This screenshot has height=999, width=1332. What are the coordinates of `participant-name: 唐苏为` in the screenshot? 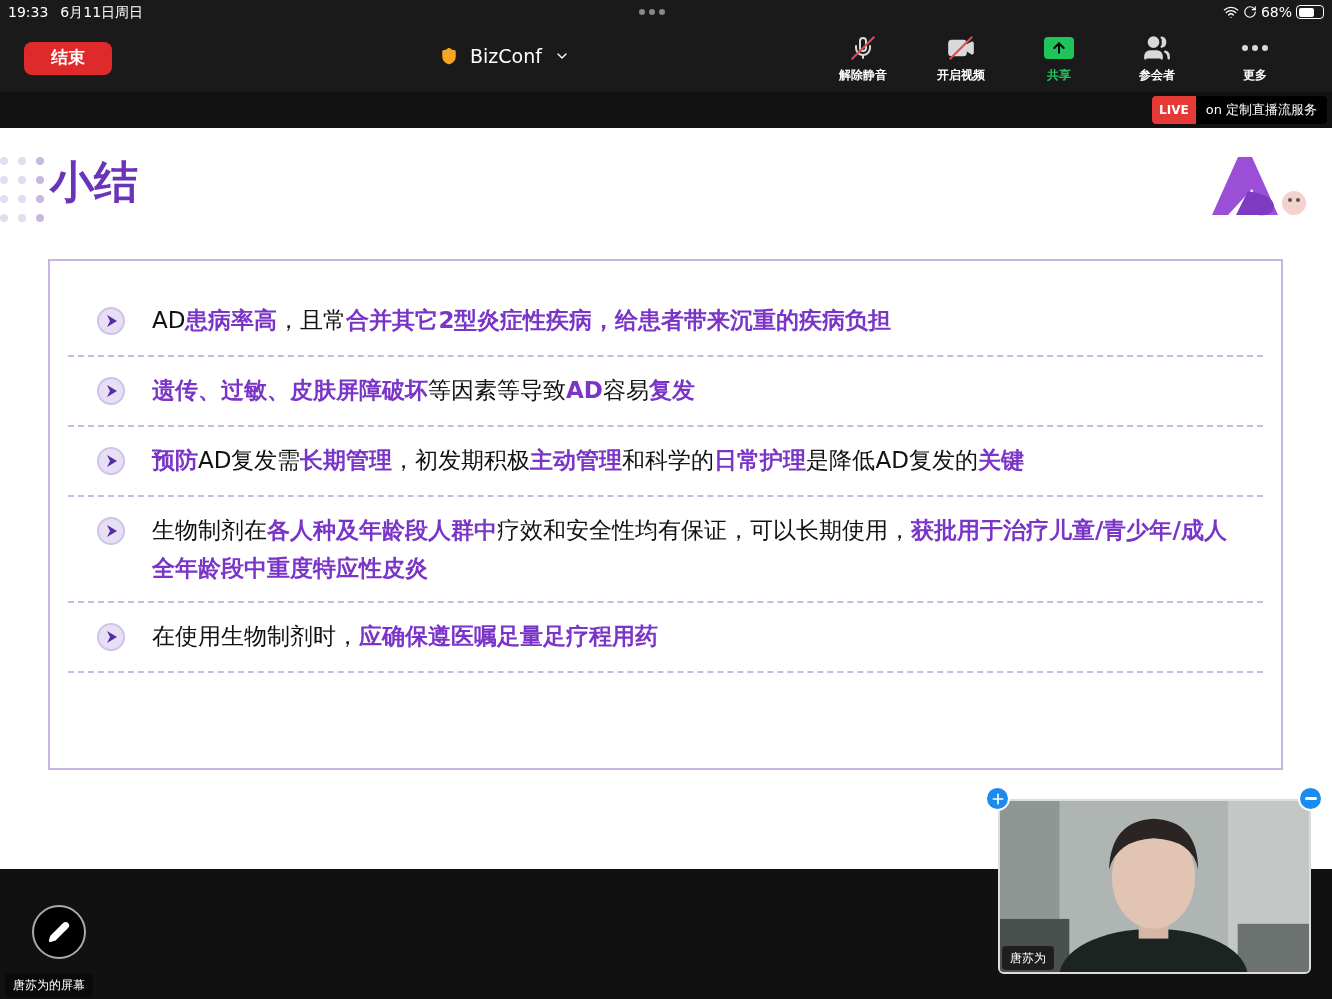 It's located at (1028, 958).